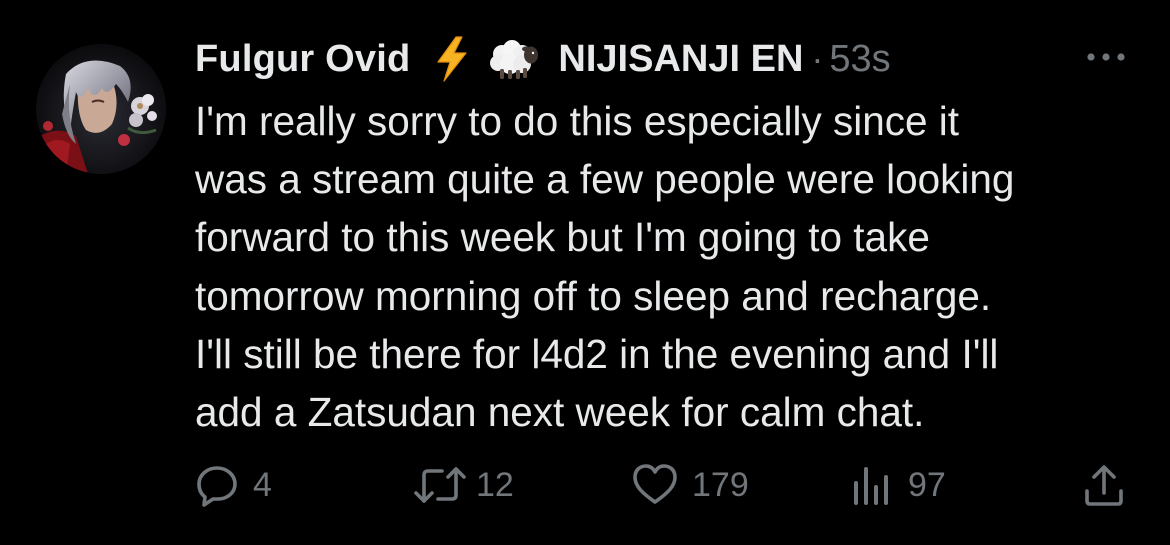 The width and height of the screenshot is (1170, 545). What do you see at coordinates (440, 485) in the screenshot?
I see `retweet-icon` at bounding box center [440, 485].